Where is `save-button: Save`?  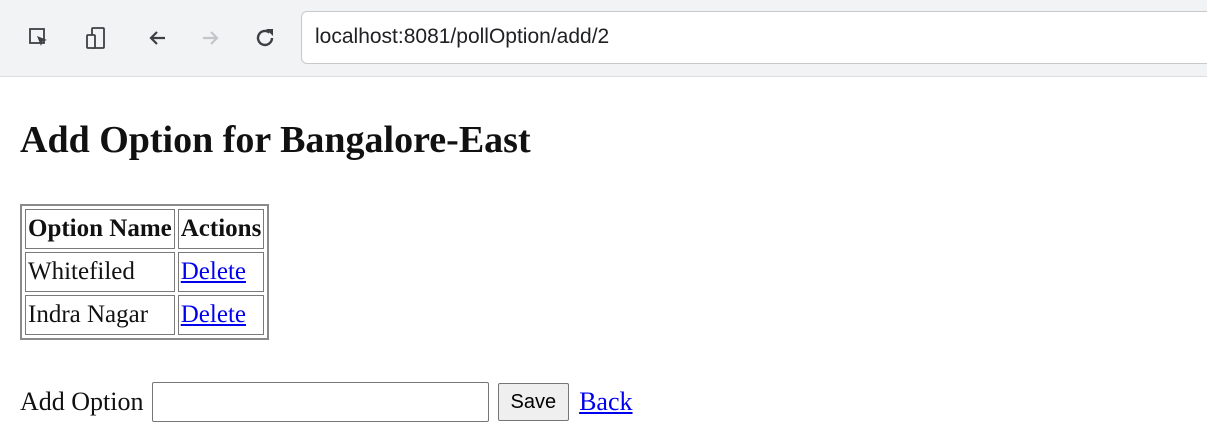 save-button: Save is located at coordinates (533, 402).